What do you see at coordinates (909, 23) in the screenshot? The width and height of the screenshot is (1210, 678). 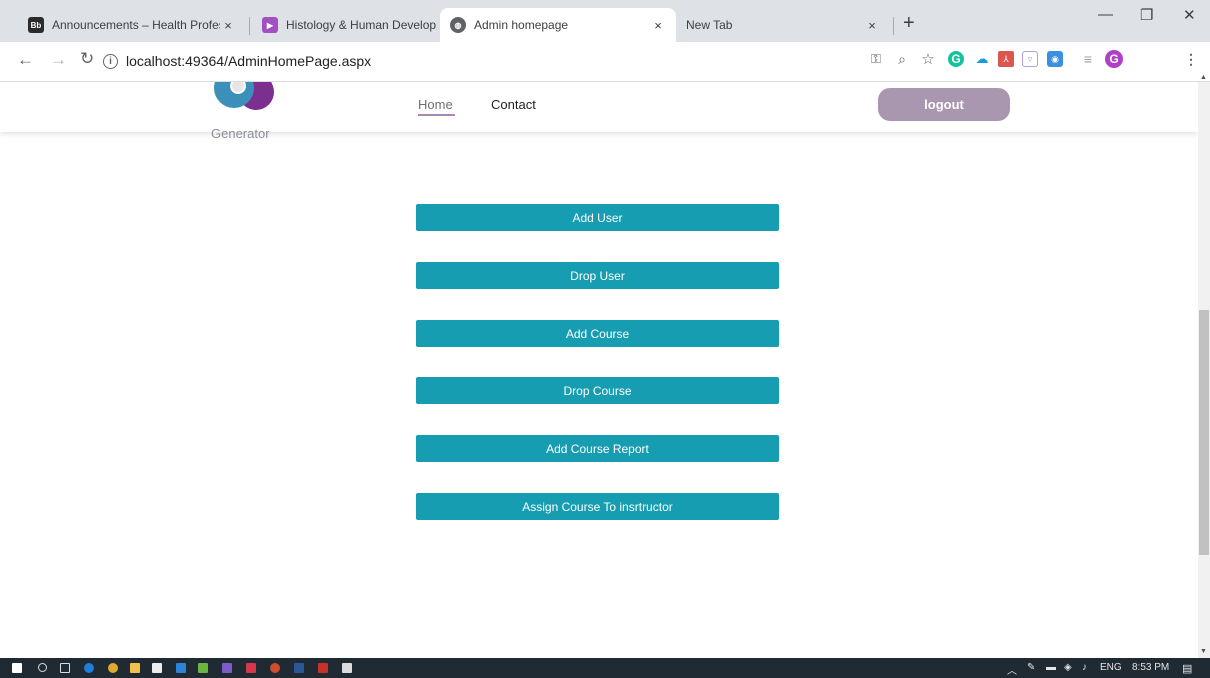 I see `new-tab-button: +` at bounding box center [909, 23].